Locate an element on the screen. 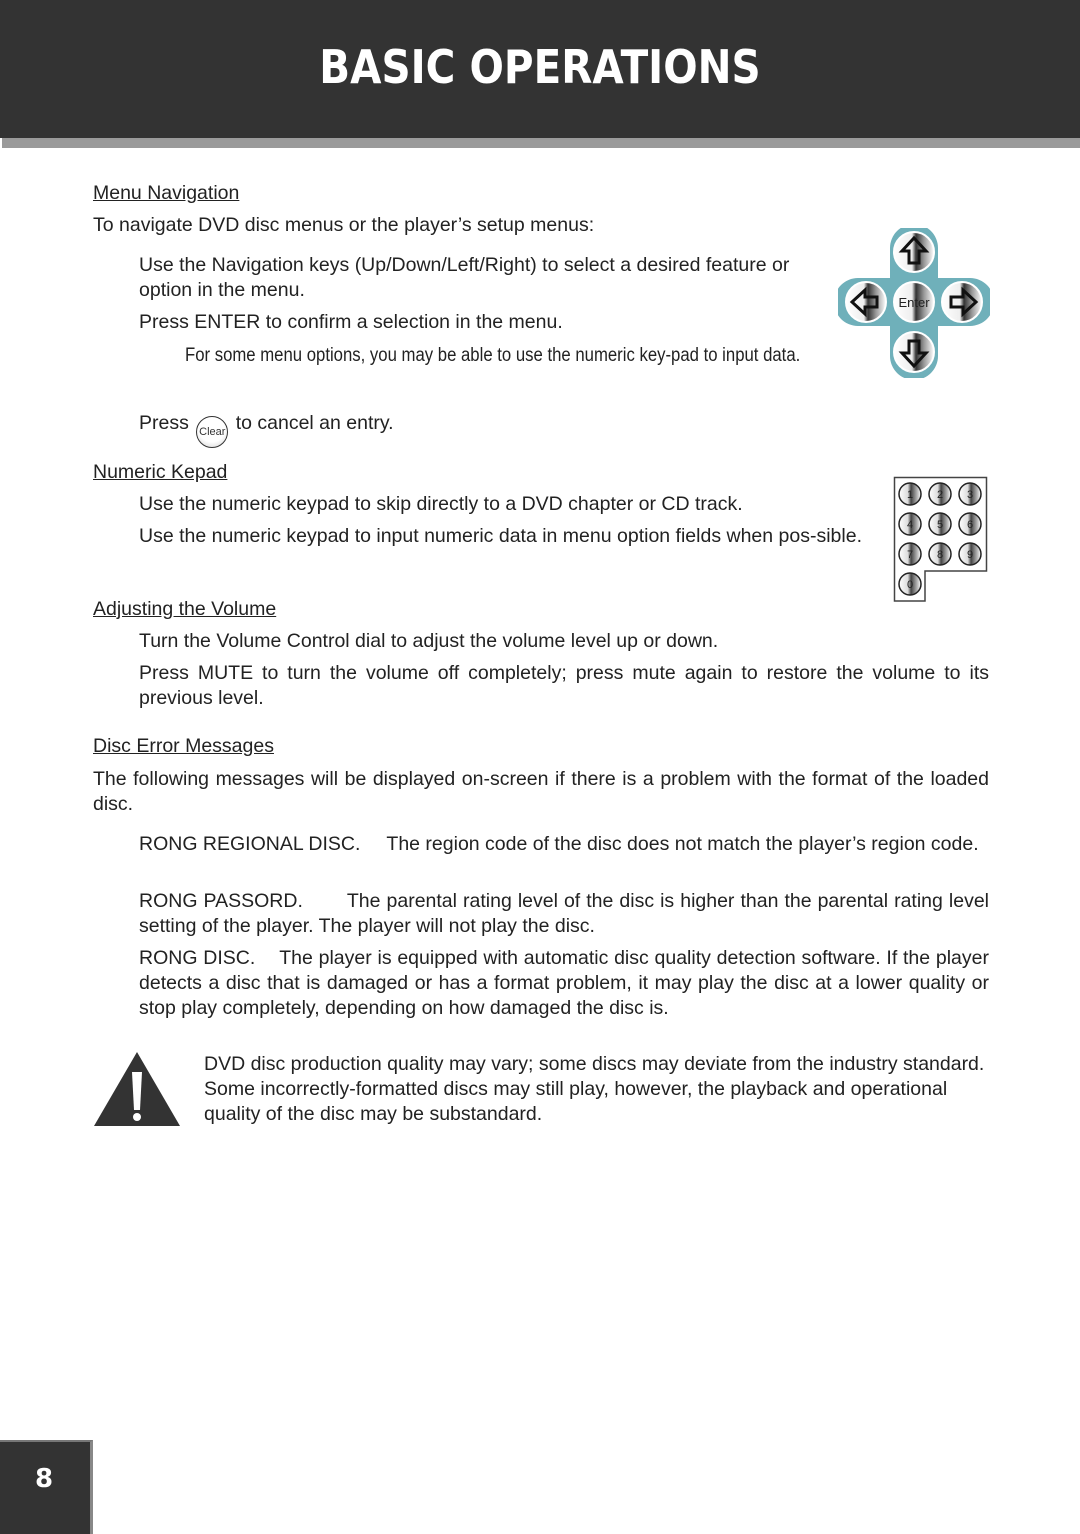 The height and width of the screenshot is (1534, 1080). numeric-keypad-illustration: 1 2 3 4 5 6 7 8 9 0 is located at coordinates (940, 539).